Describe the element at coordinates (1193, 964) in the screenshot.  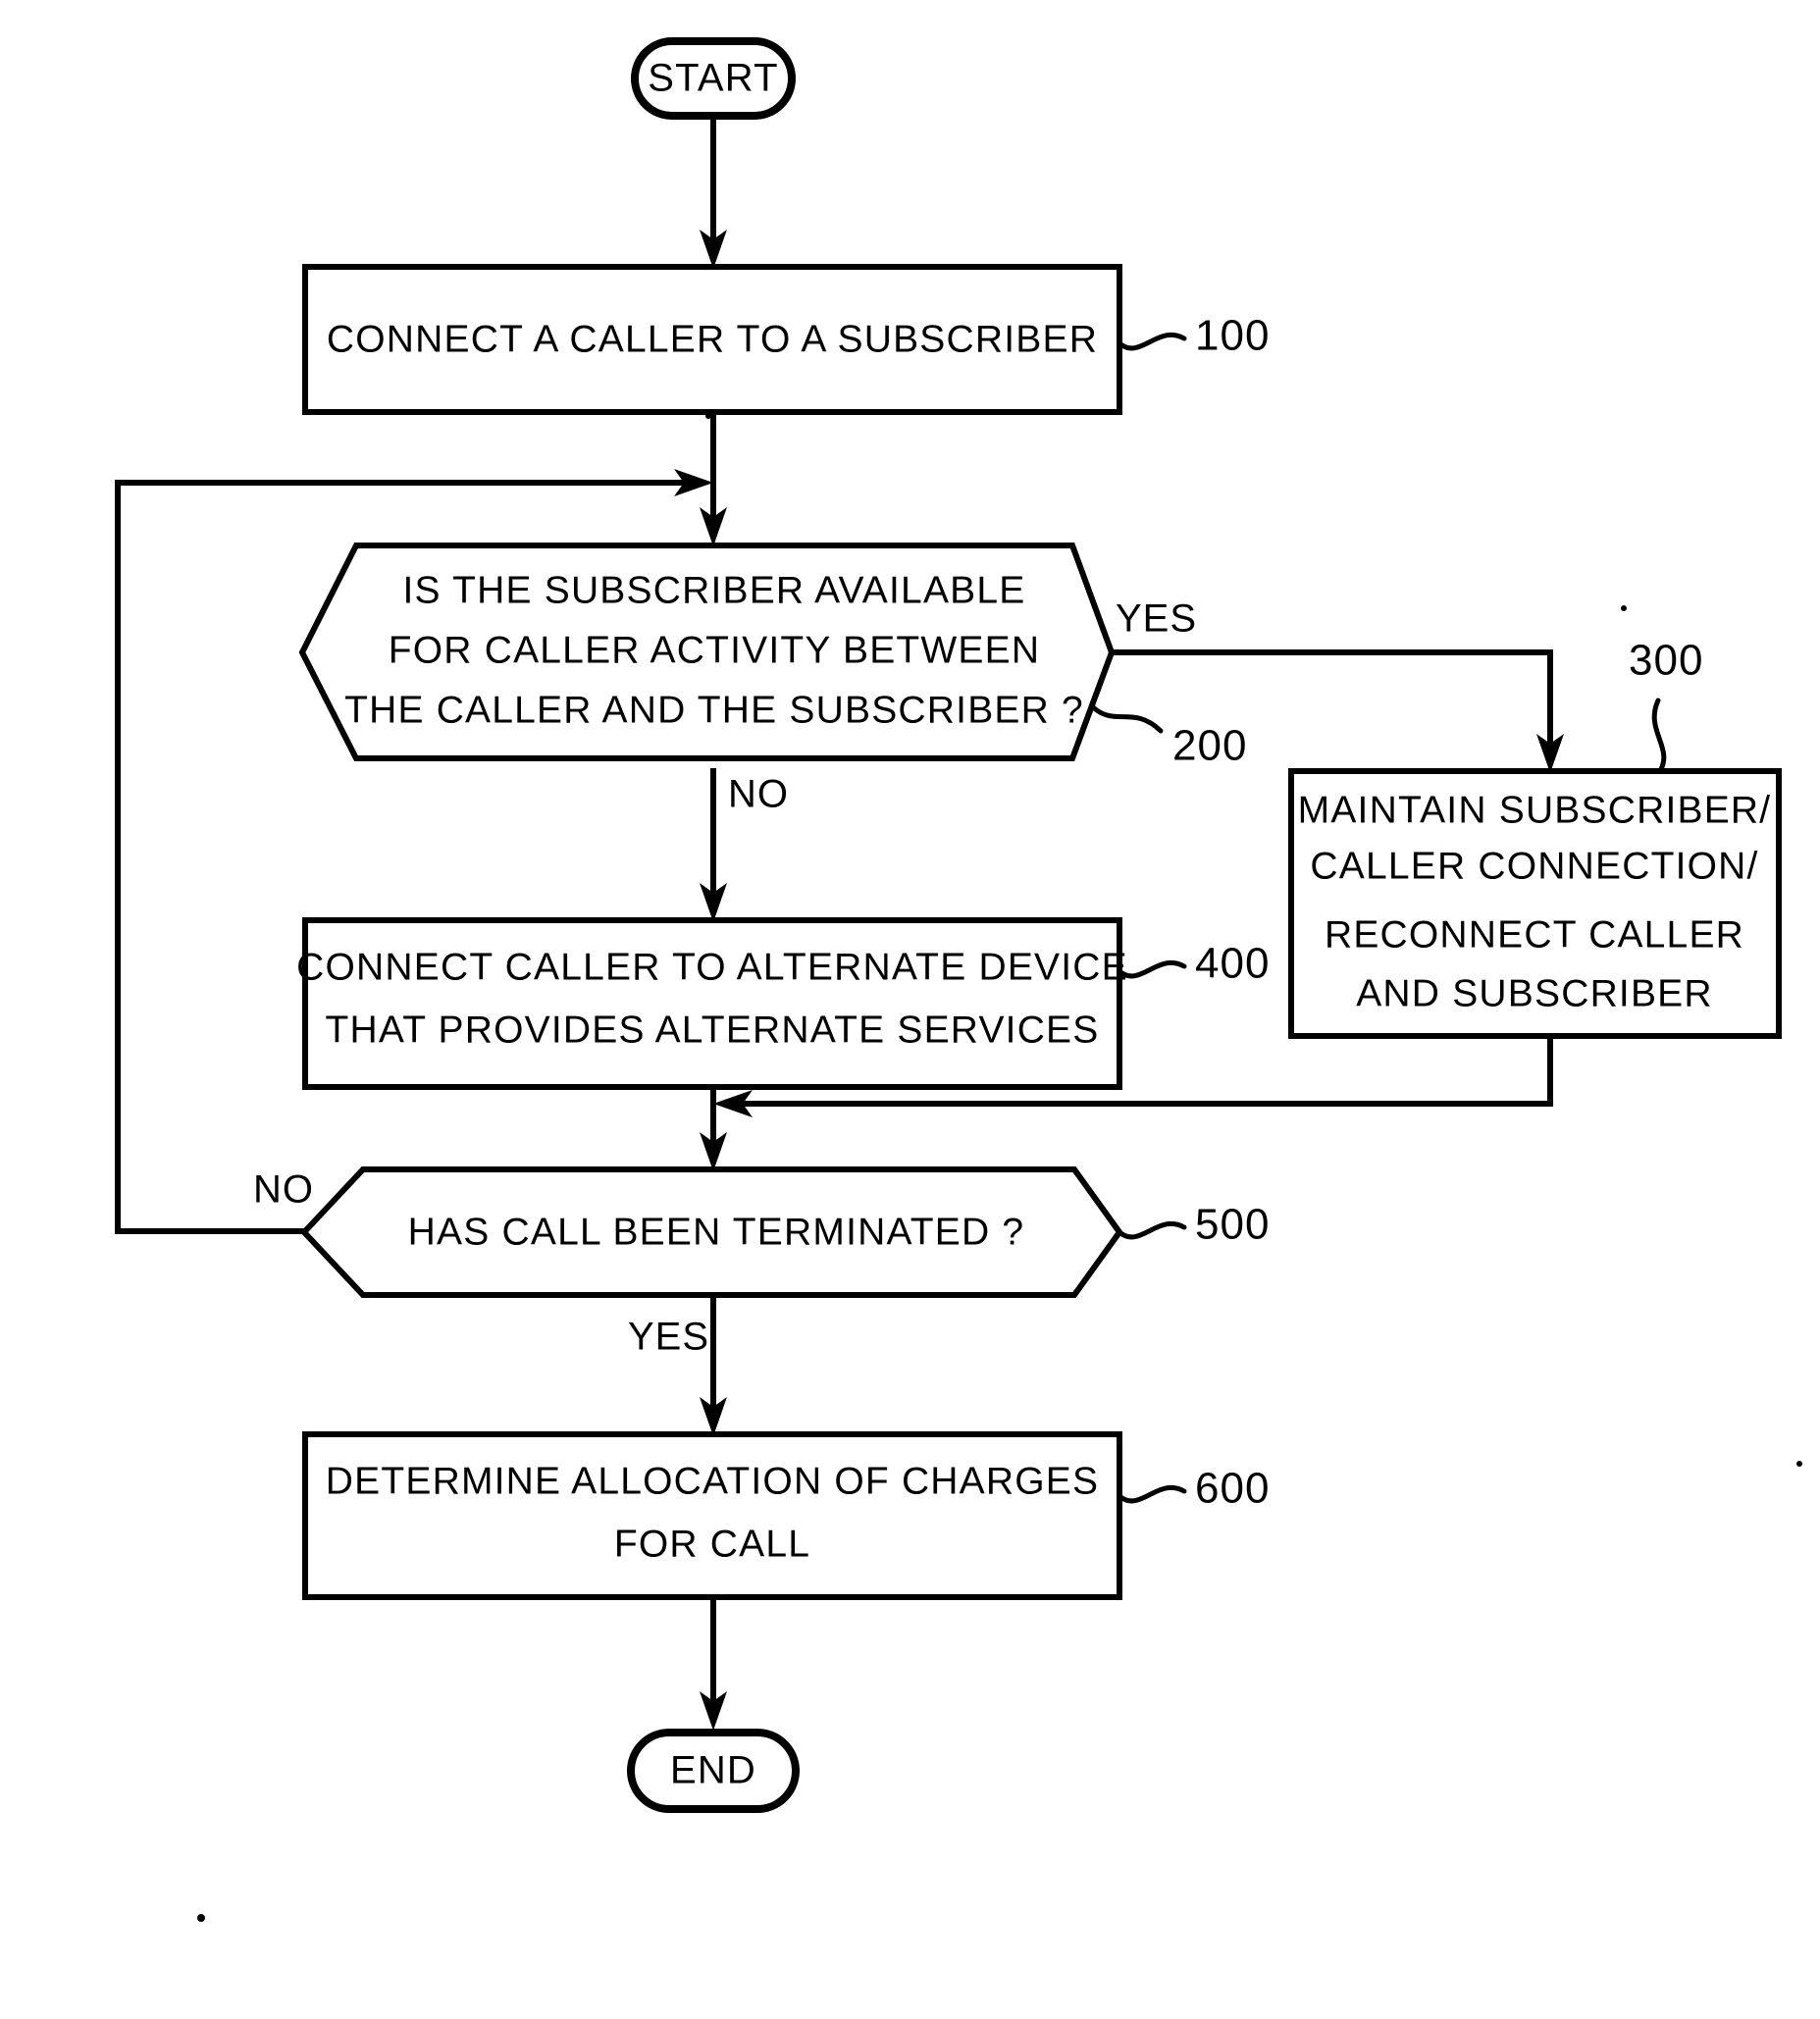
I see `ref-leader-400: 400` at that location.